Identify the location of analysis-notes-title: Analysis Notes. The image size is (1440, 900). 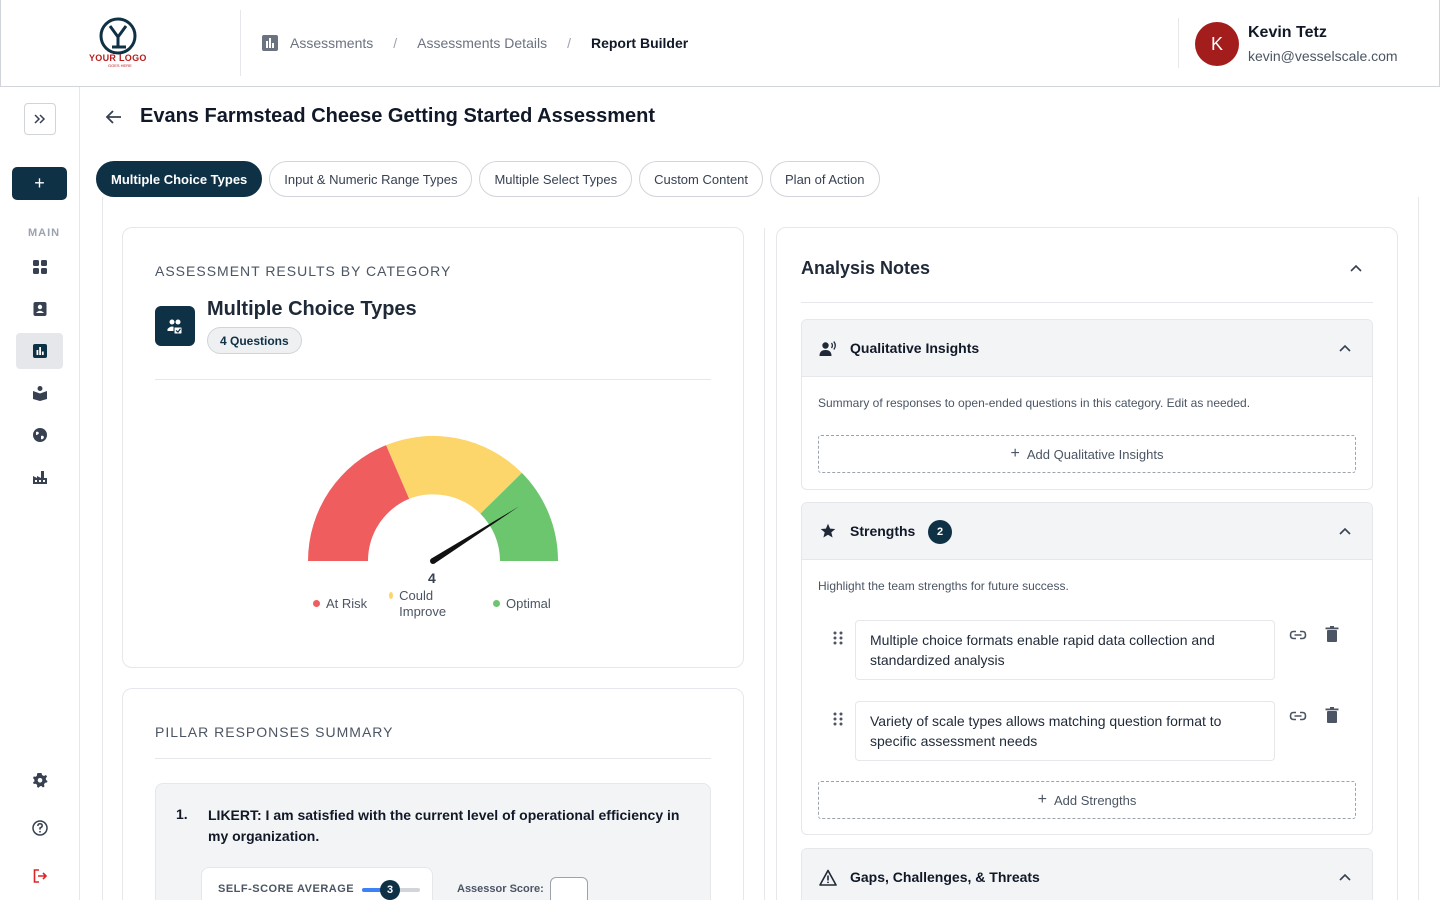
(866, 268).